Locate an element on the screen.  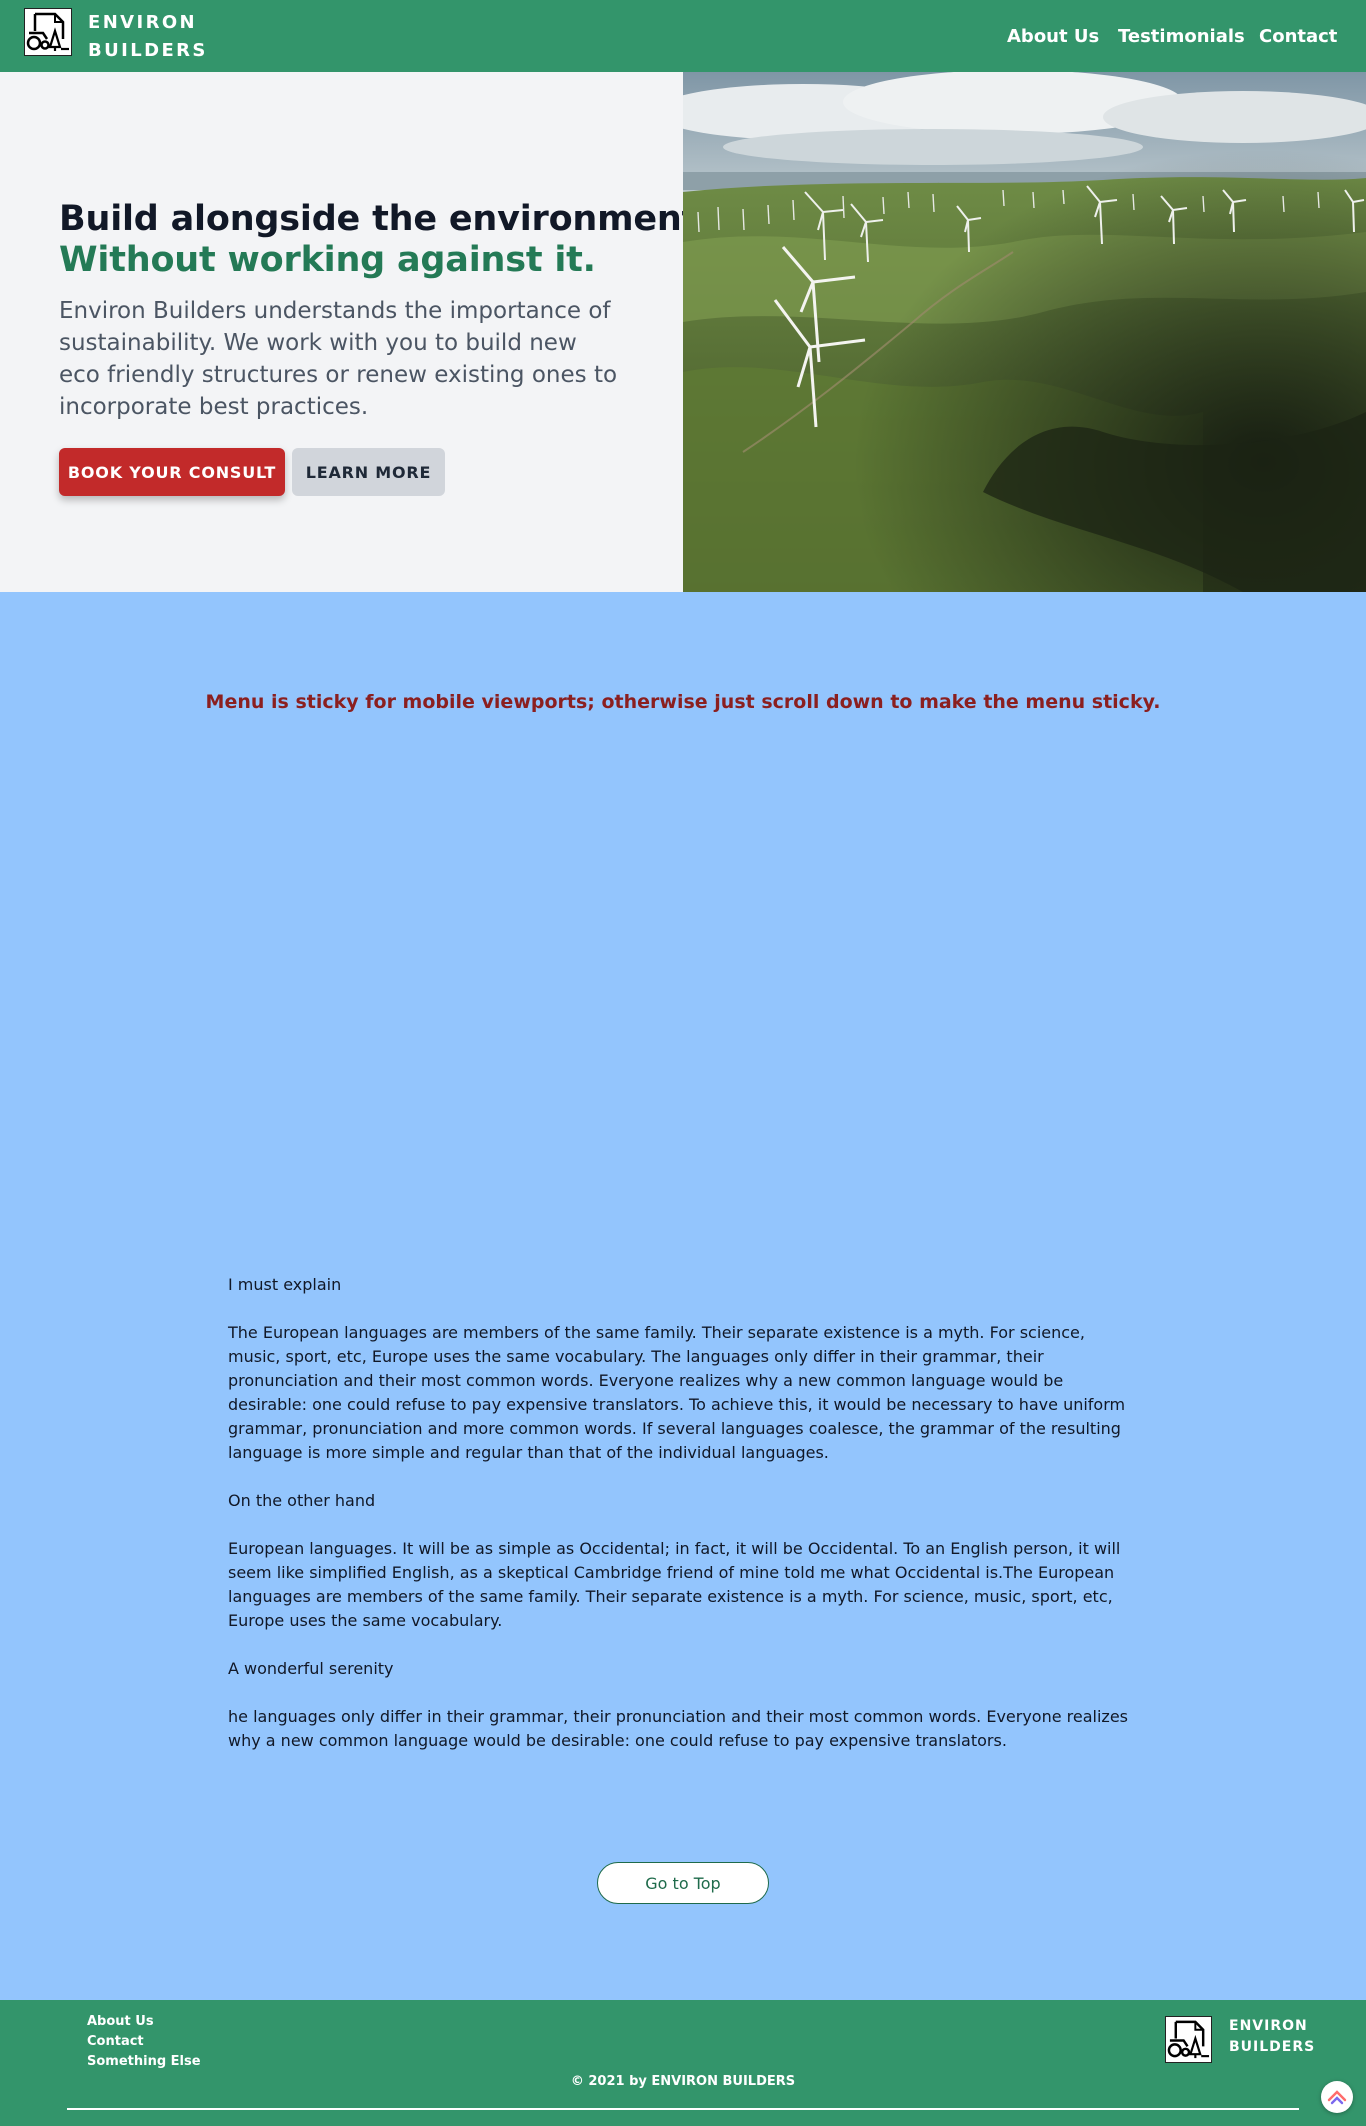
footer-brand-line2: BUILDERS is located at coordinates (1272, 2047).